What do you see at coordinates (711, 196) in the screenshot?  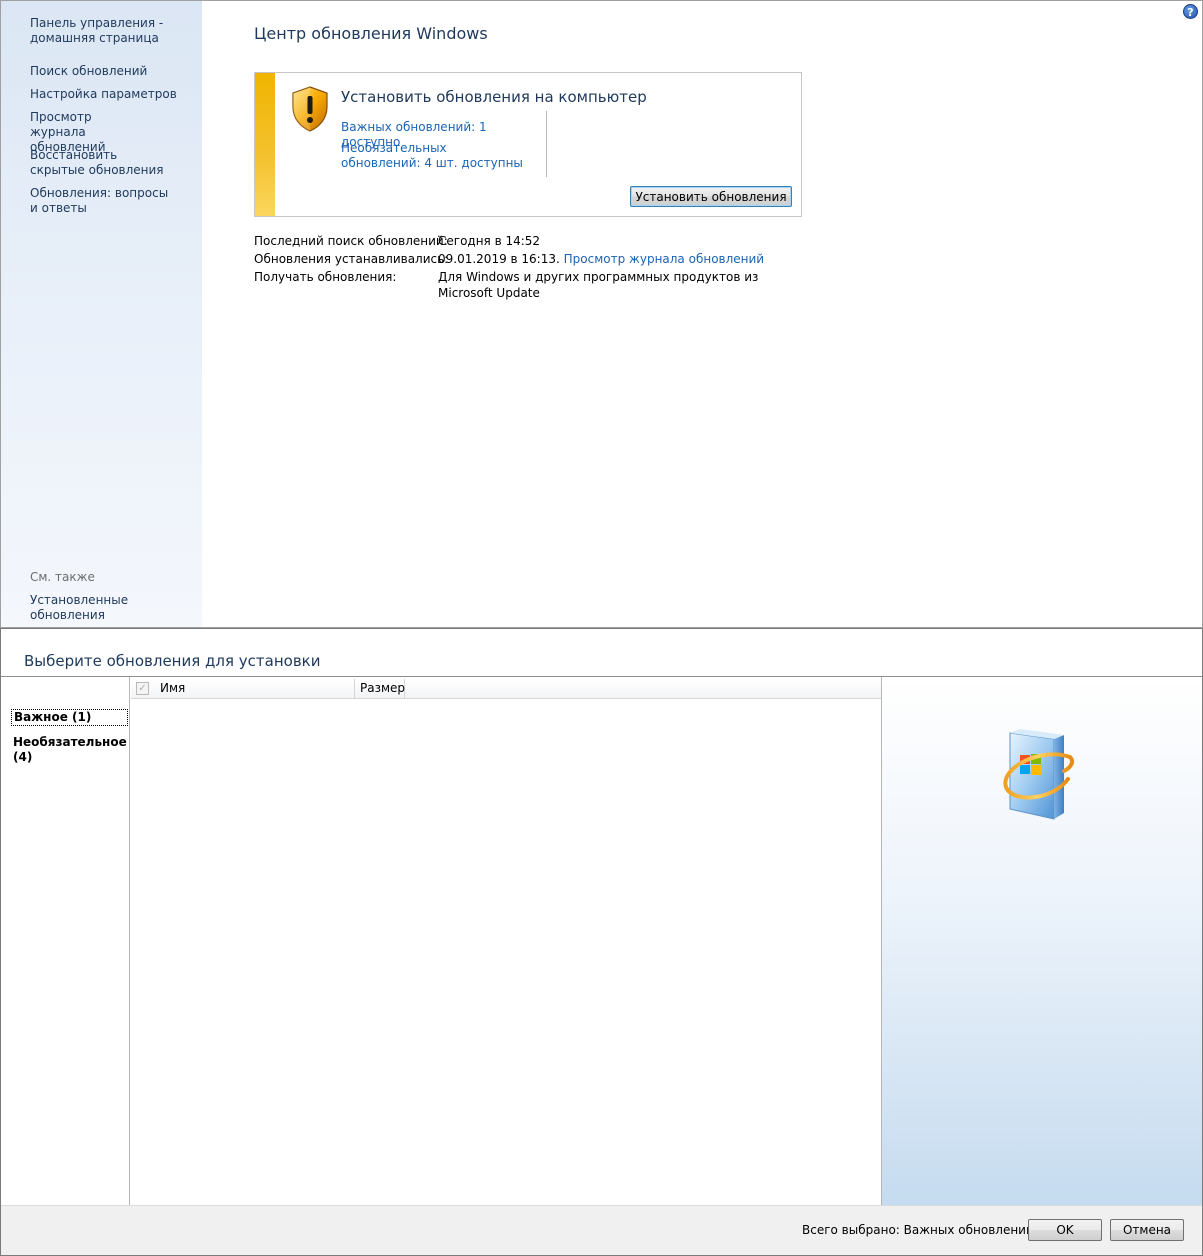 I see `install-updates-button: Установить обновления` at bounding box center [711, 196].